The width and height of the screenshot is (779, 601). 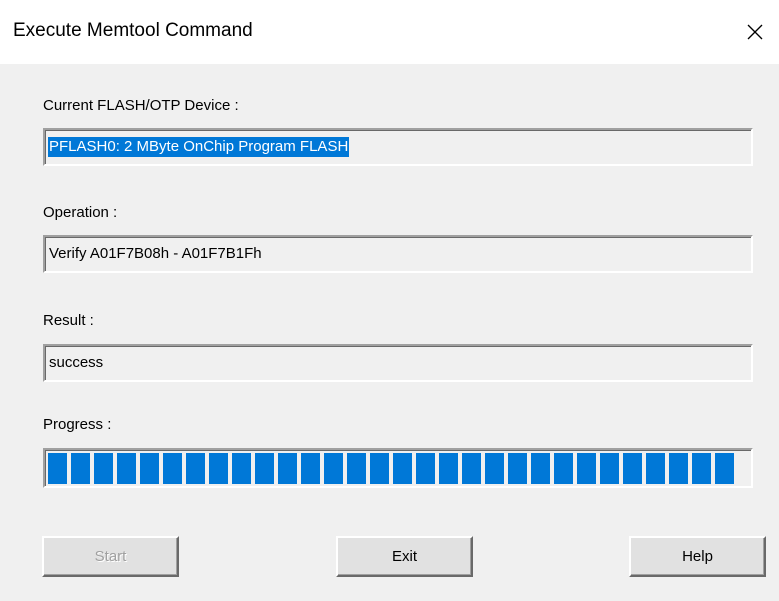 What do you see at coordinates (77, 424) in the screenshot?
I see `progress-label: Progress :` at bounding box center [77, 424].